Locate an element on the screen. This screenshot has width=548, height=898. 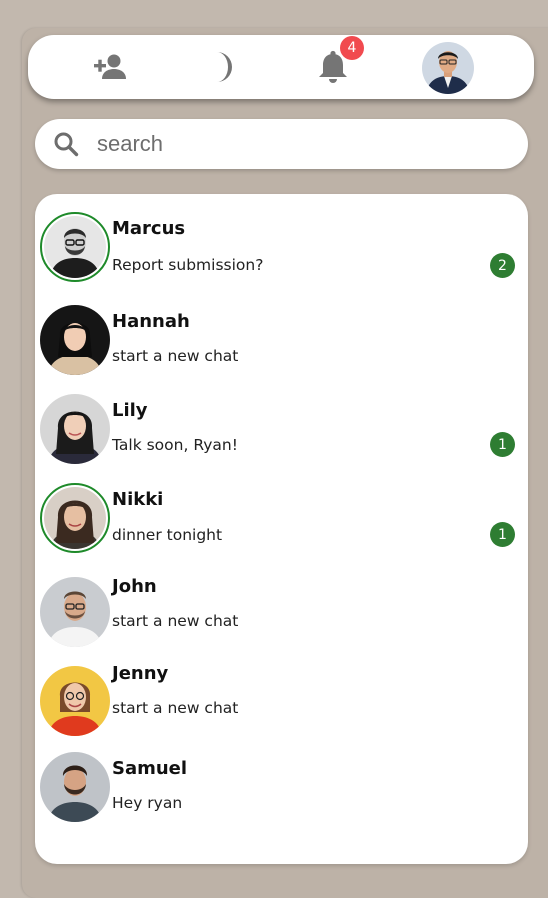
unread-badge: 2 is located at coordinates (502, 265).